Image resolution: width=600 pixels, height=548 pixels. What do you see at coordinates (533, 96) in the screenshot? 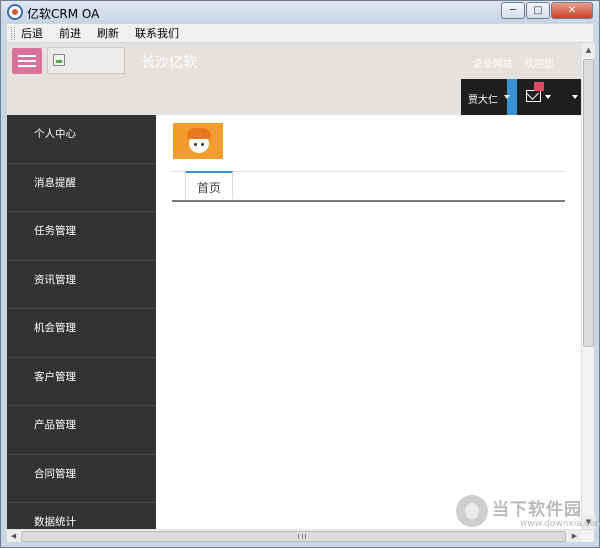
I see `mail-icon` at bounding box center [533, 96].